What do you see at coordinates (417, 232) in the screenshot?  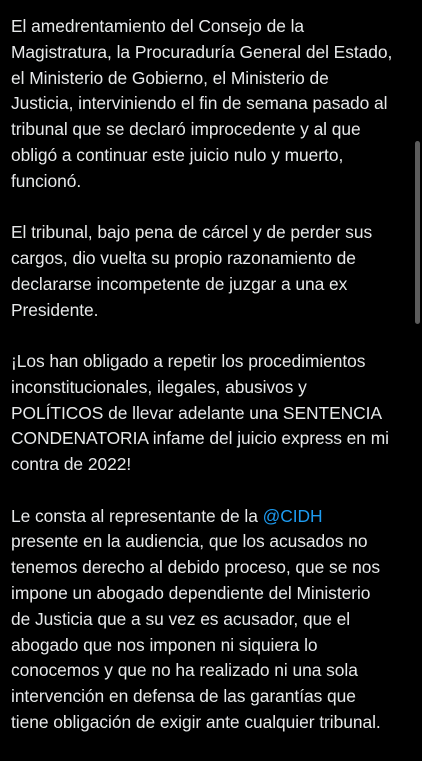 I see `scrollbar-thumb` at bounding box center [417, 232].